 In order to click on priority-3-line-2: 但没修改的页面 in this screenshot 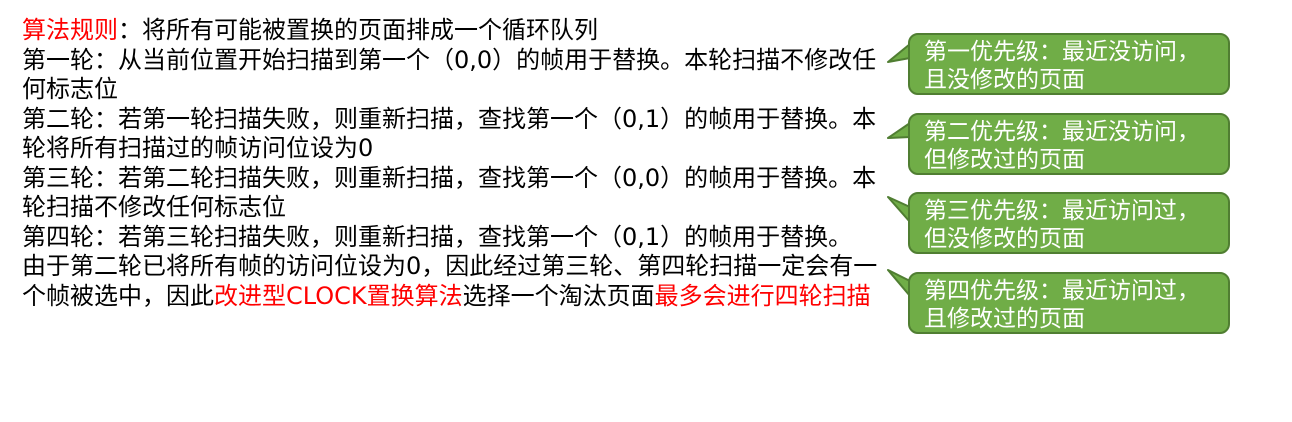, I will do `click(1004, 239)`.